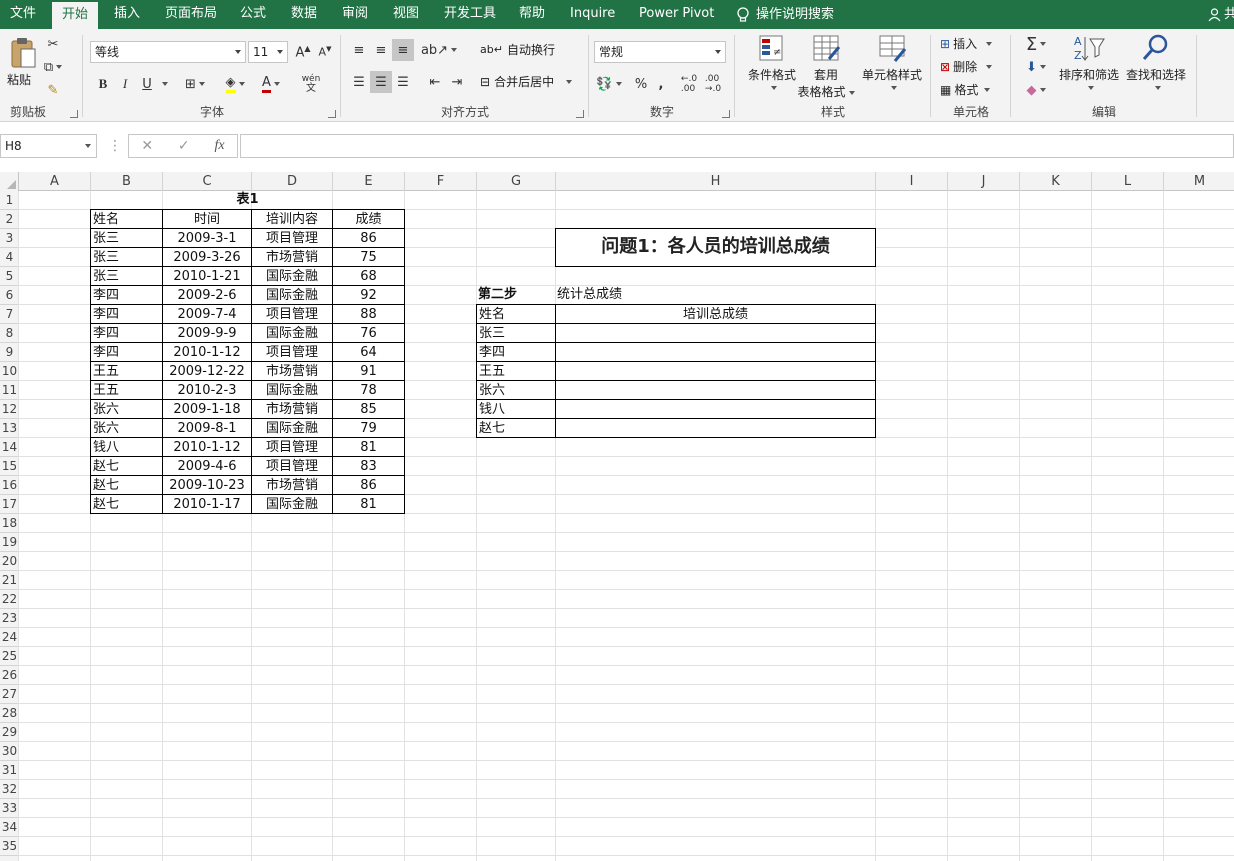 The image size is (1234, 861). I want to click on table1-cell: 2010-2-3, so click(207, 390).